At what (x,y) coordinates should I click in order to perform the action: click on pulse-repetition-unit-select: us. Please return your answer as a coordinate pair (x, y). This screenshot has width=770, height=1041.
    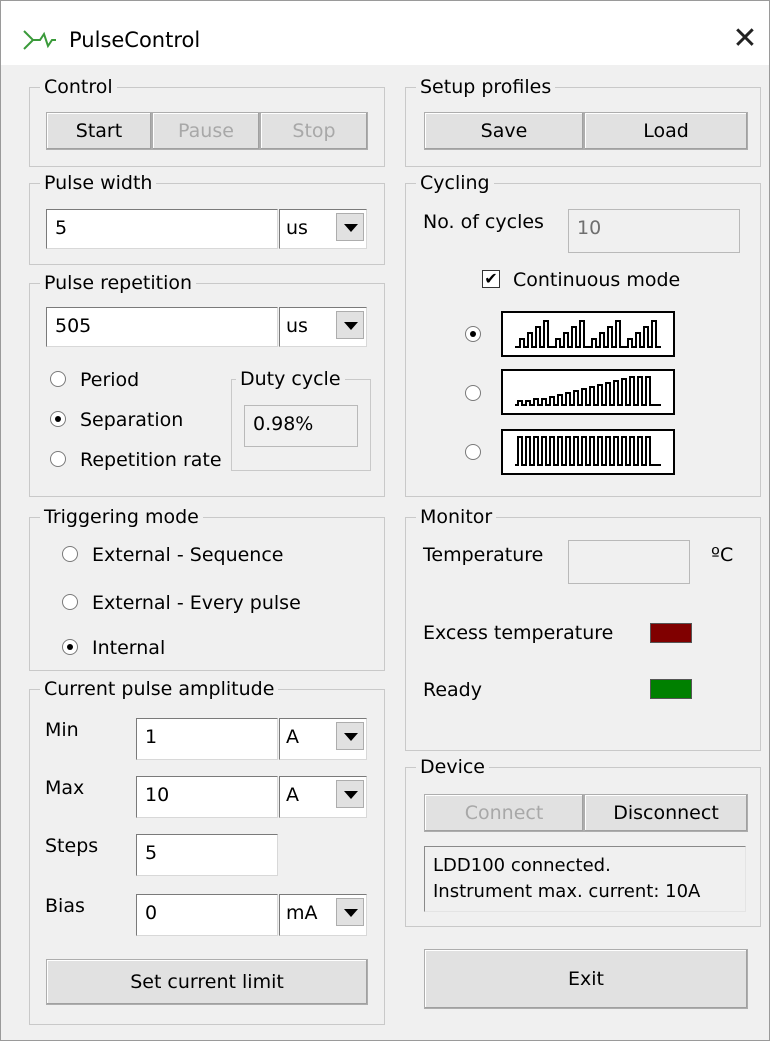
    Looking at the image, I should click on (323, 327).